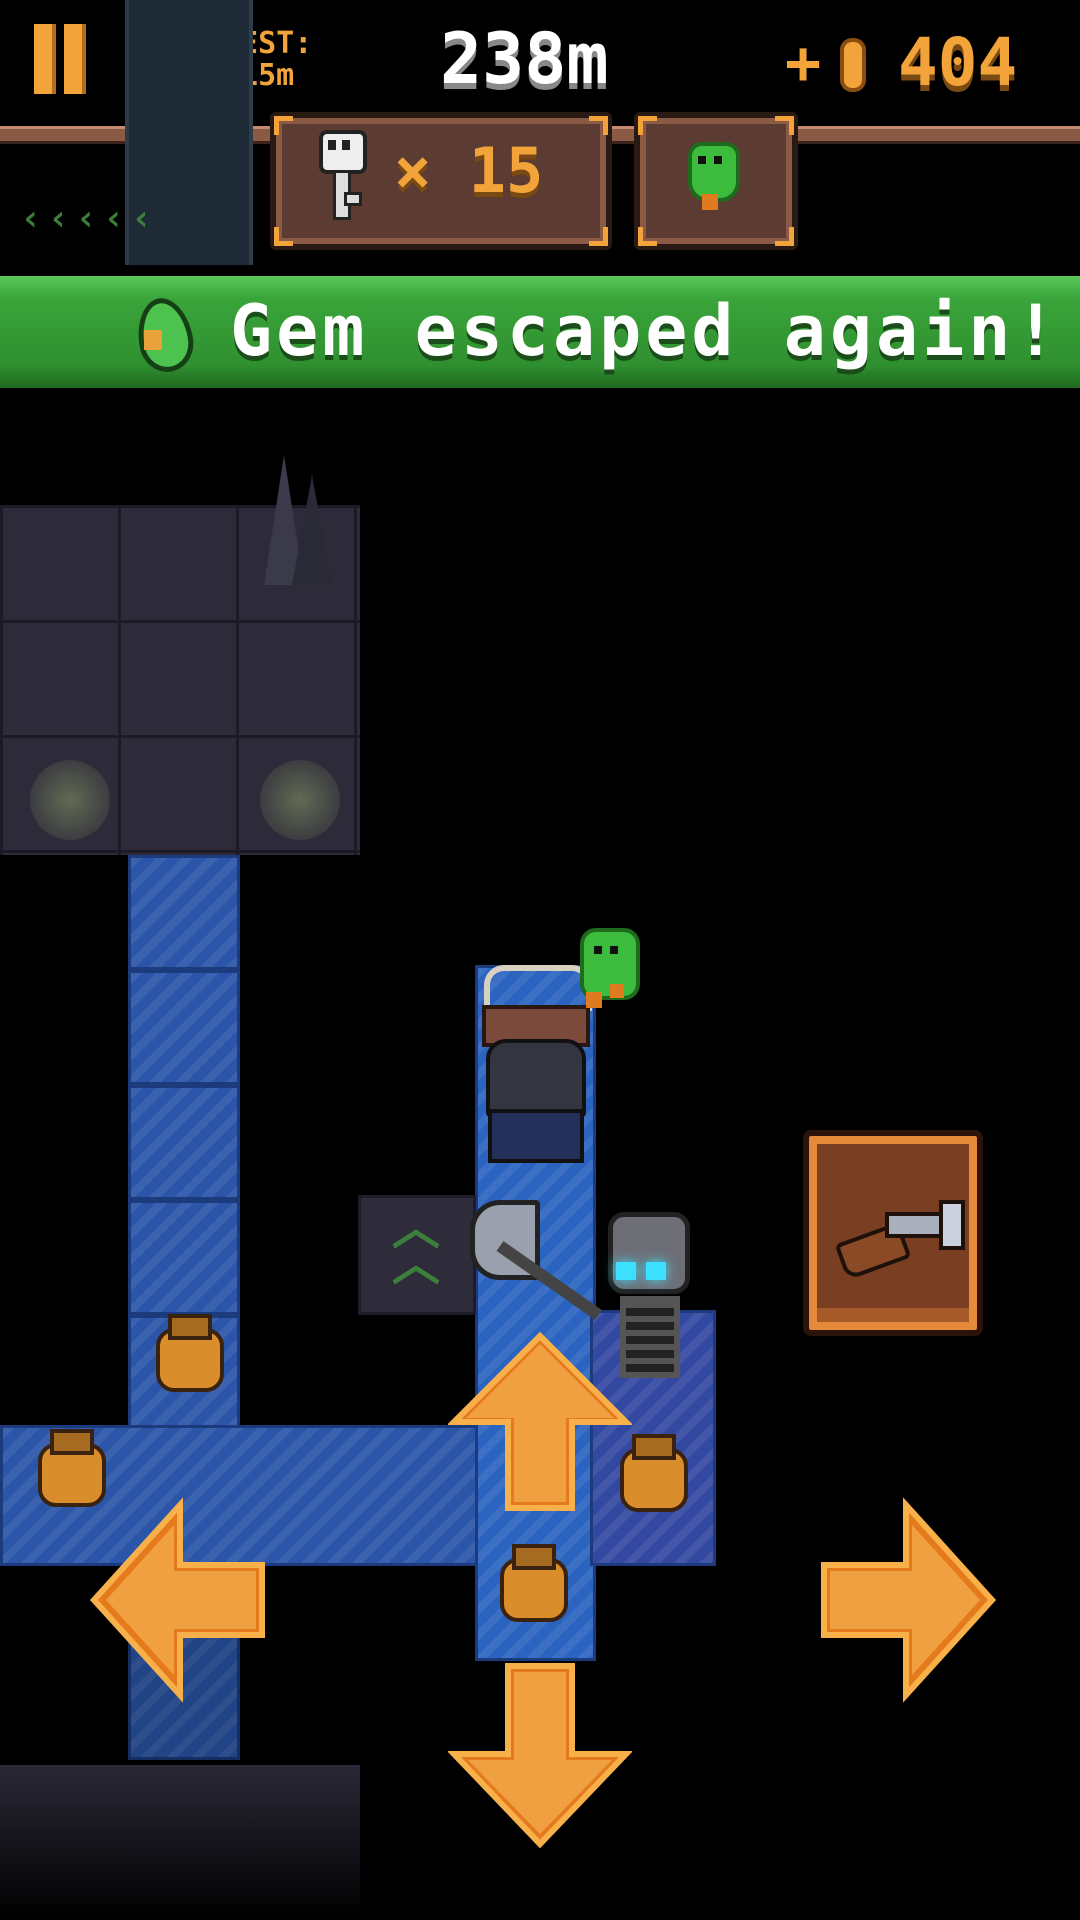 This screenshot has height=1920, width=1080. I want to click on pause-icon, so click(60, 60).